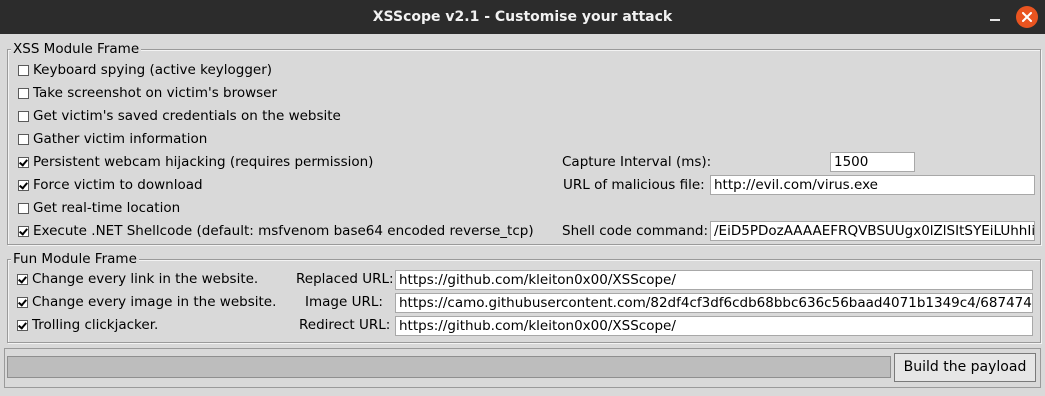 Image resolution: width=1045 pixels, height=396 pixels. I want to click on malicious-file-input: http://evil.com/virus.exe, so click(872, 185).